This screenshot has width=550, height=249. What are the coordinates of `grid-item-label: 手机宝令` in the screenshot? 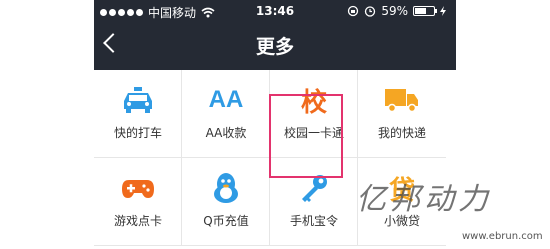 It's located at (313, 221).